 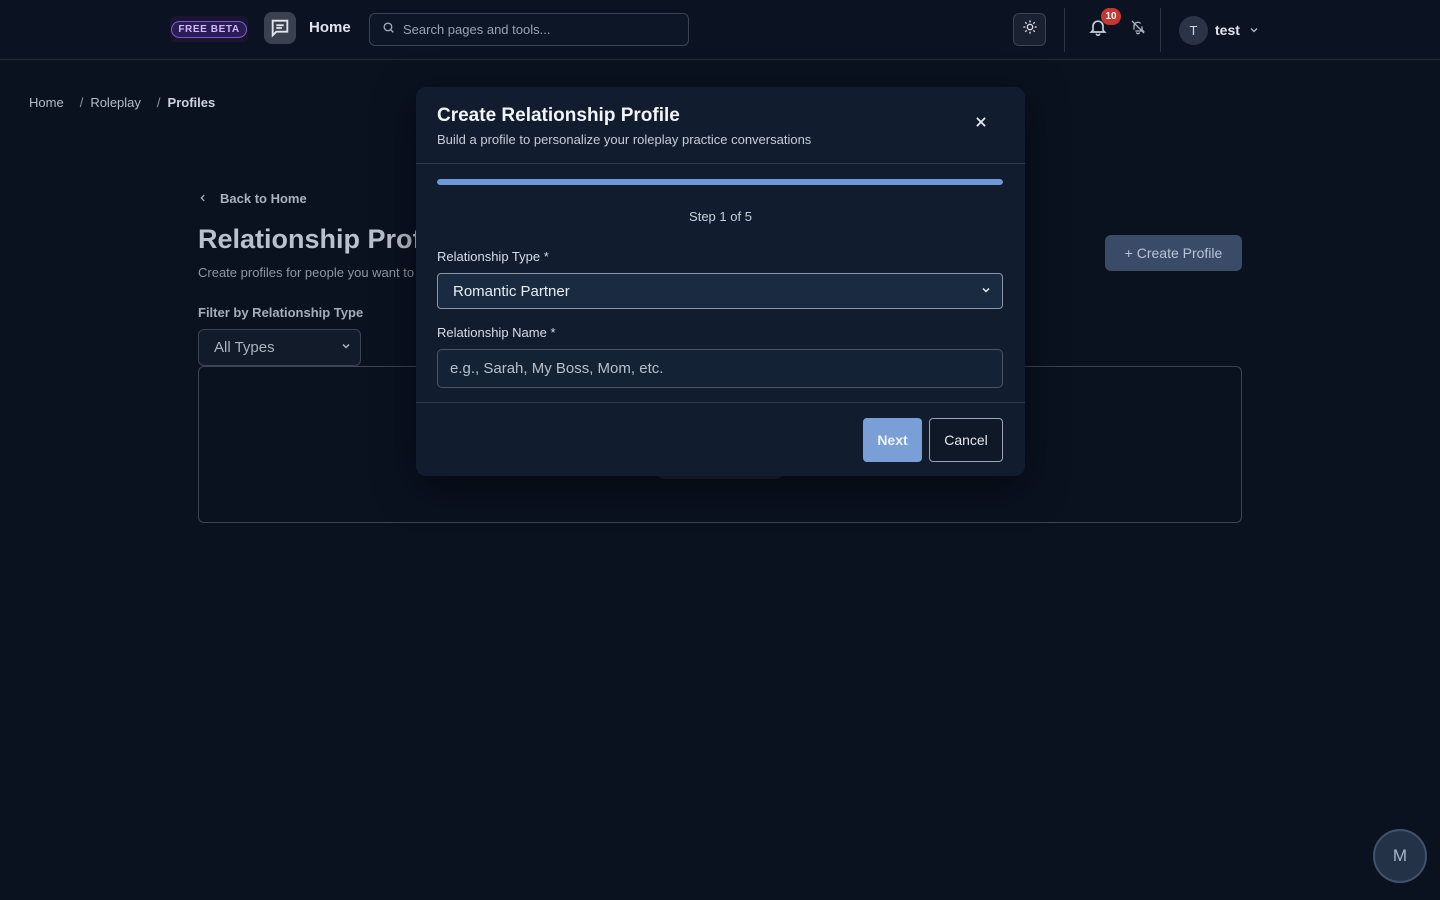 What do you see at coordinates (720, 368) in the screenshot?
I see `relationship-name-input` at bounding box center [720, 368].